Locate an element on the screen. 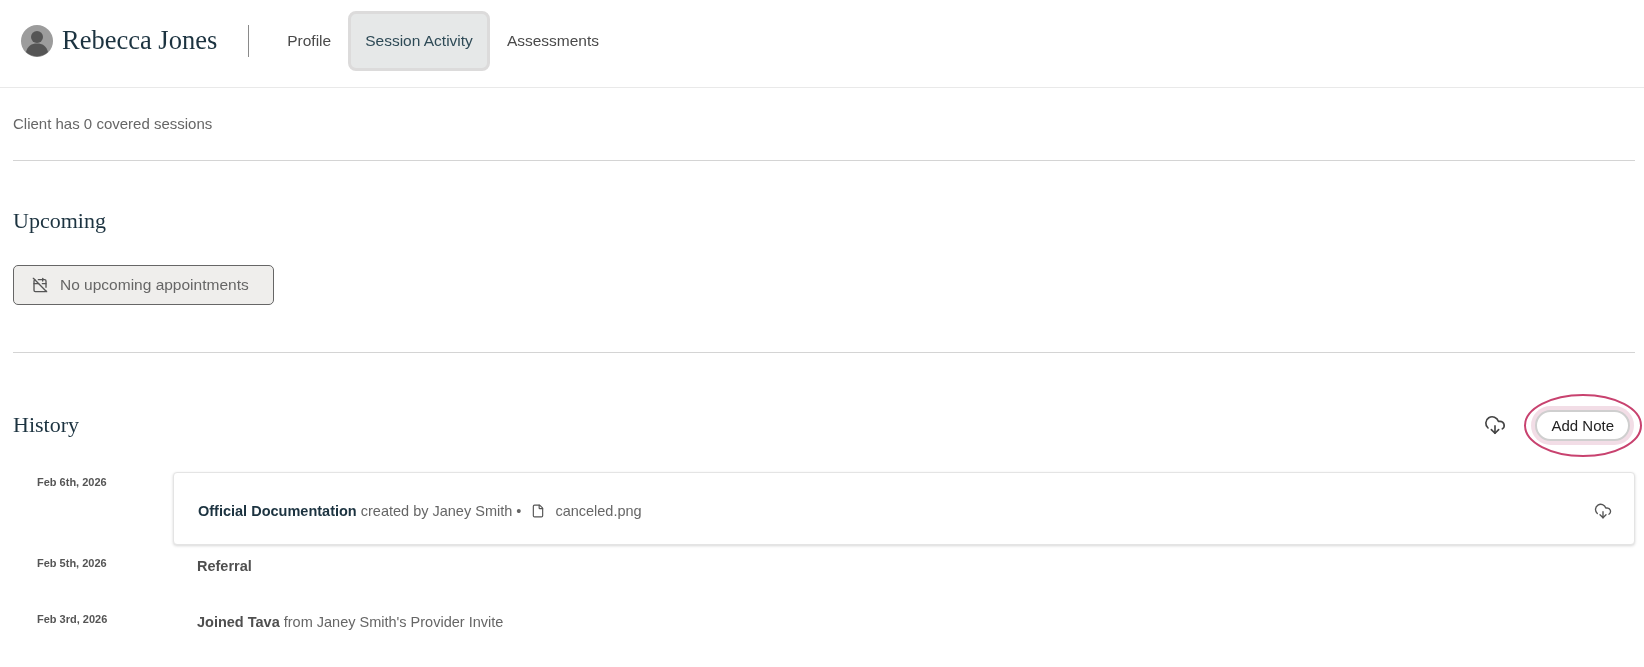 The width and height of the screenshot is (1644, 667). avatar-icon is located at coordinates (37, 40).